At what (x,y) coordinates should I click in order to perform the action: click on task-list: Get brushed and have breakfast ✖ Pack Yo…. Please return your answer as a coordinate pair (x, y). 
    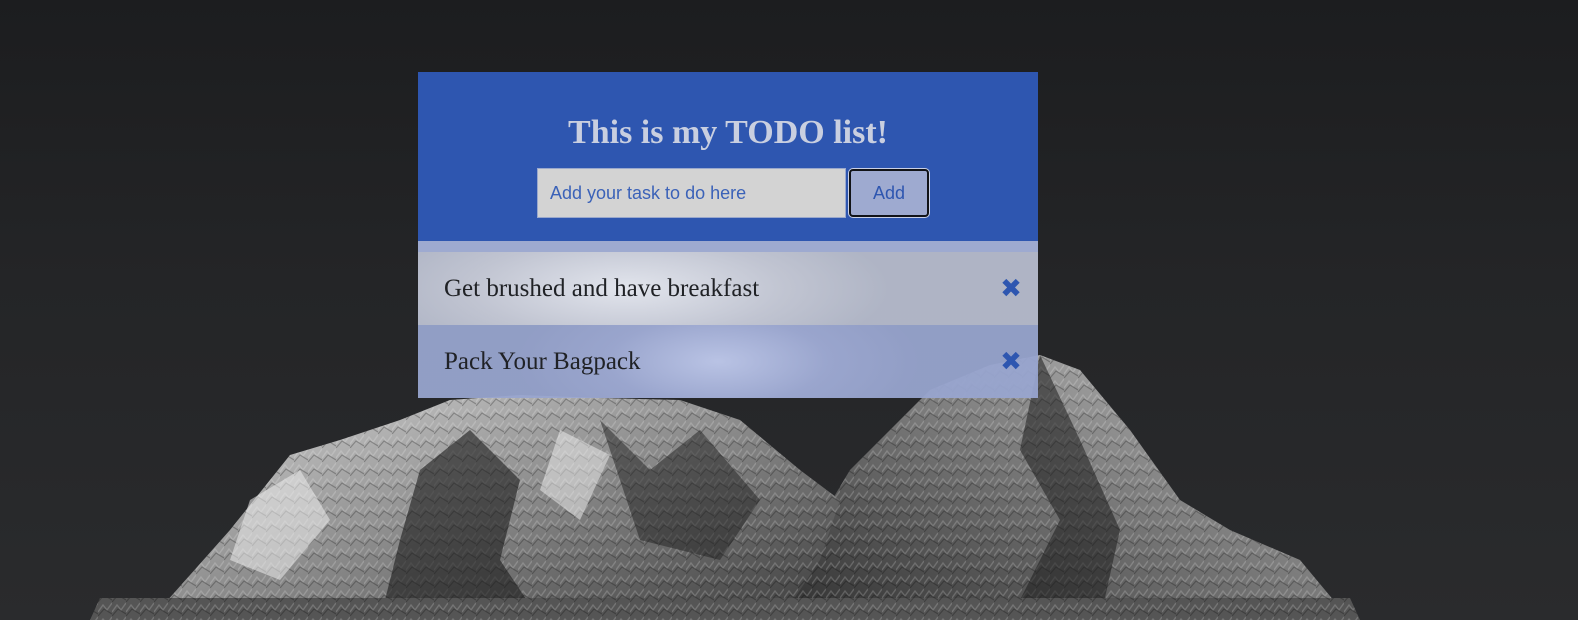
    Looking at the image, I should click on (728, 325).